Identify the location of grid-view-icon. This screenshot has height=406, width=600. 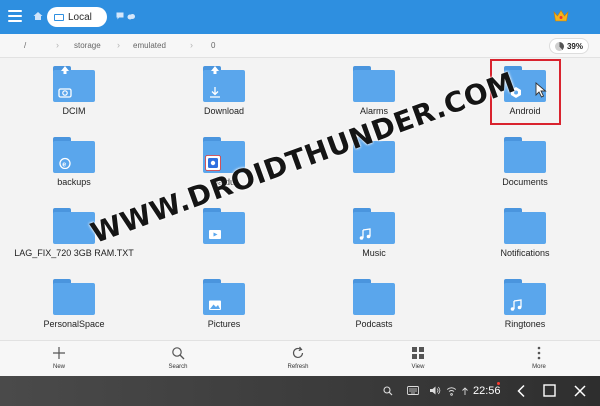
(418, 353).